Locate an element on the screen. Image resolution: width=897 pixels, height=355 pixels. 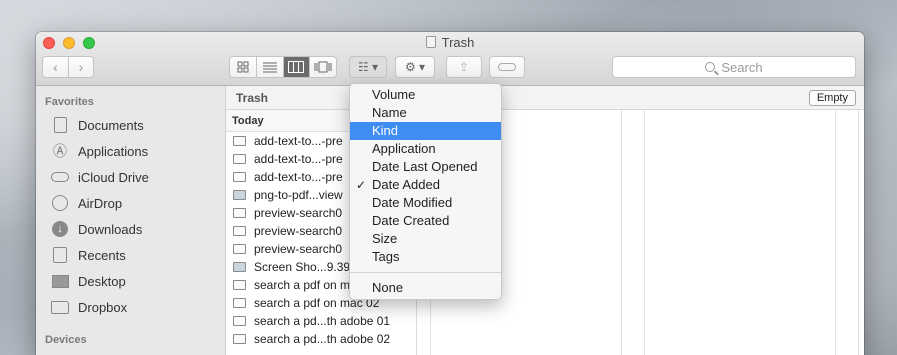
sidebar-item-airdrop: AirDrop is located at coordinates (130, 203).